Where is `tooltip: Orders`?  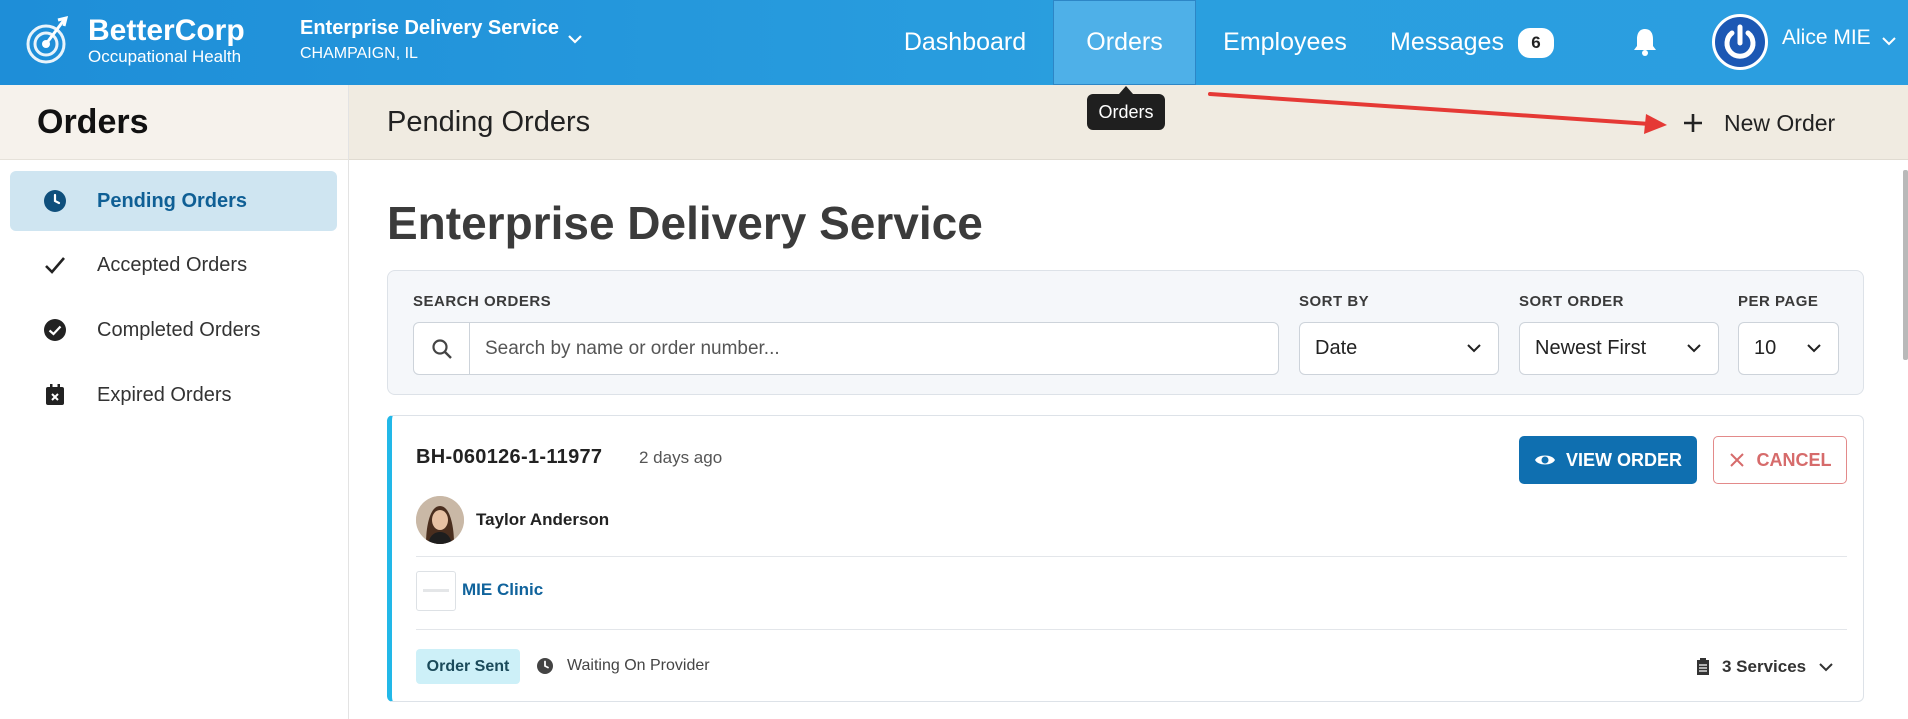
tooltip: Orders is located at coordinates (1126, 108).